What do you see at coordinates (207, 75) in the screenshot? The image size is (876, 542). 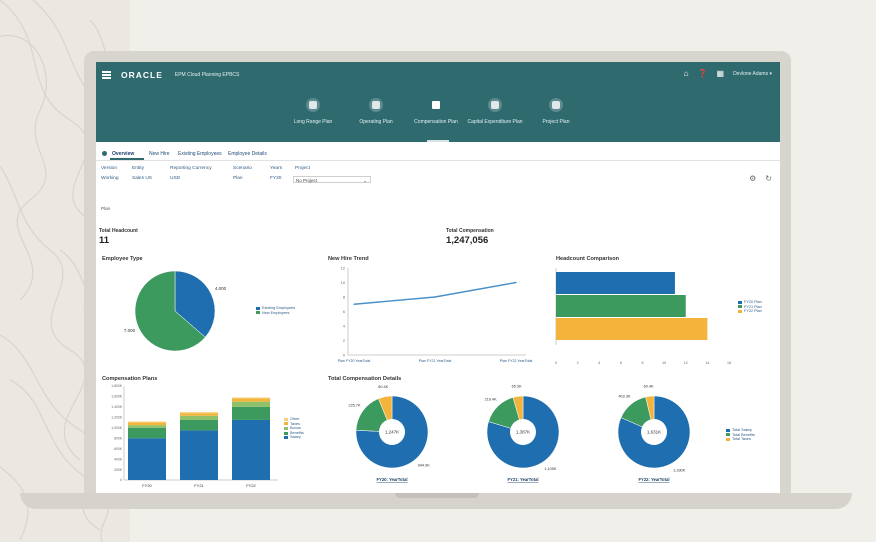 I see `app-title: EPM Cloud Planning EPBCS` at bounding box center [207, 75].